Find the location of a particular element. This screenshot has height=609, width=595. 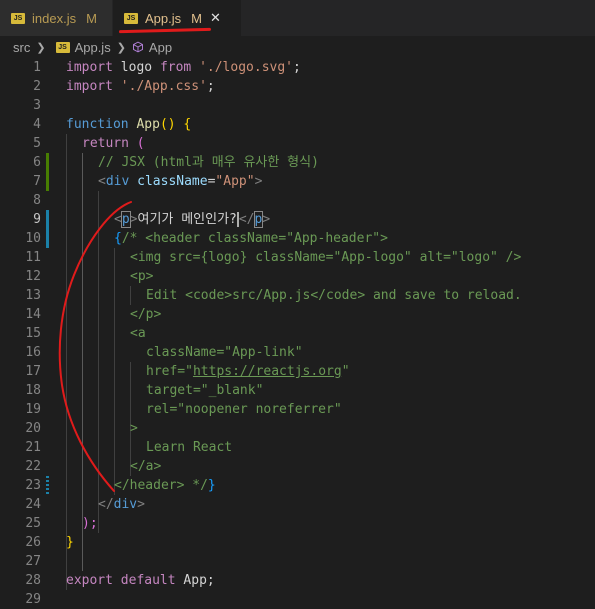

comment: " is located at coordinates (345, 371).